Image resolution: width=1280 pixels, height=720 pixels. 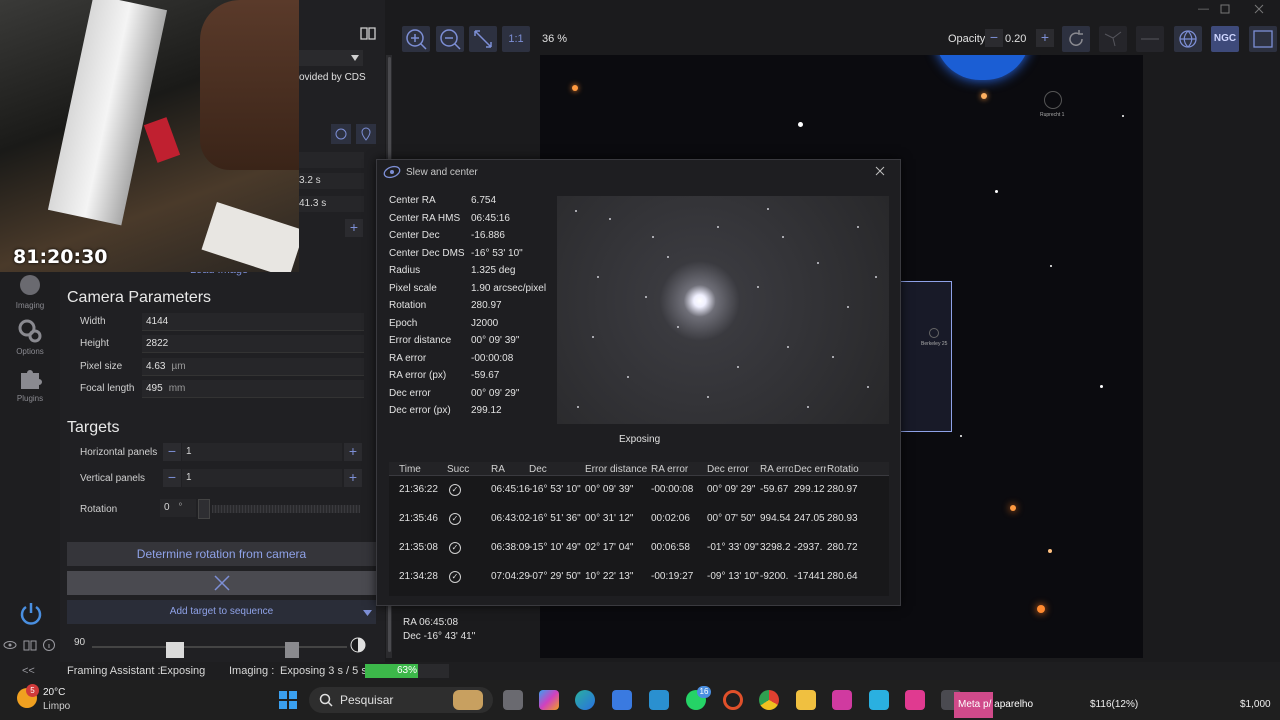 I want to click on column-header: Dec error, so click(x=733, y=469).